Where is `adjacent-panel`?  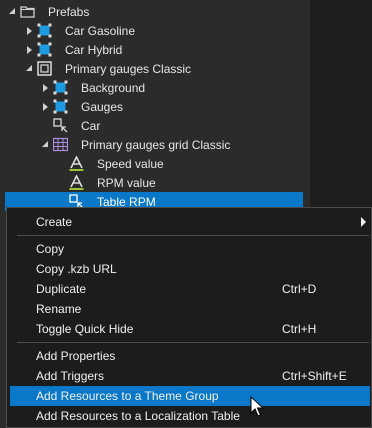
adjacent-panel is located at coordinates (341, 104).